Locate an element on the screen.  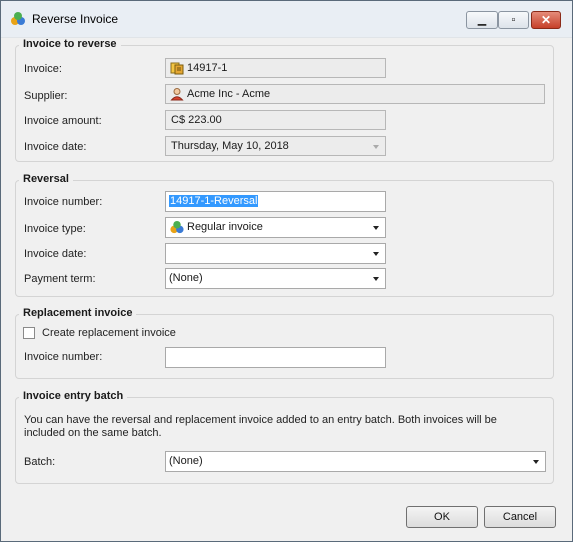
close-icon: ✕ is located at coordinates (546, 20).